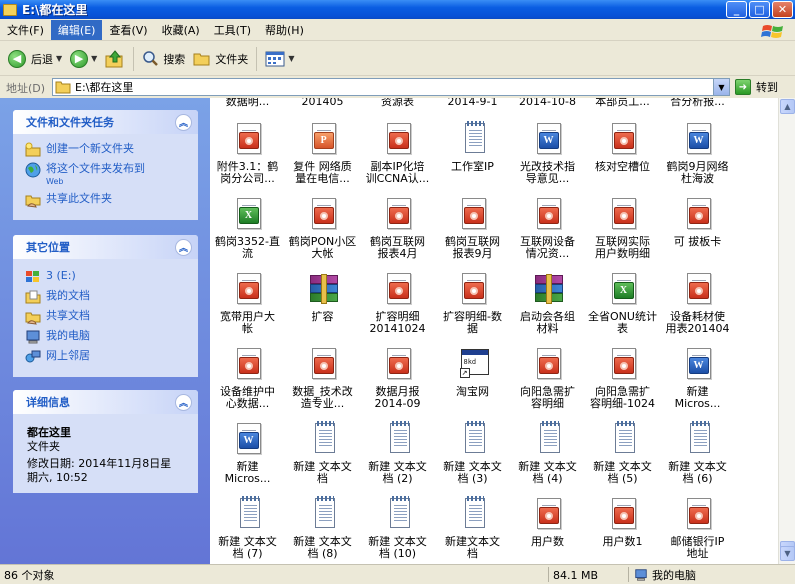 The width and height of the screenshot is (795, 584). I want to click on file-item: 可 拔板卡, so click(697, 232).